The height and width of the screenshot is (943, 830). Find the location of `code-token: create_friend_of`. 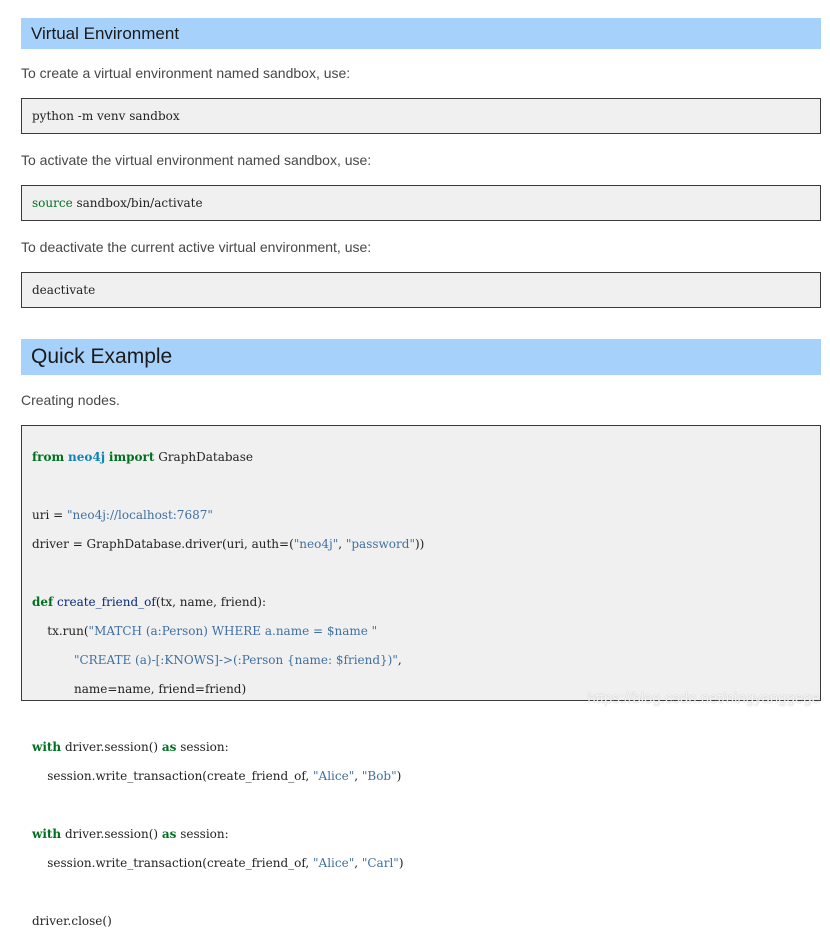

code-token: create_friend_of is located at coordinates (106, 602).